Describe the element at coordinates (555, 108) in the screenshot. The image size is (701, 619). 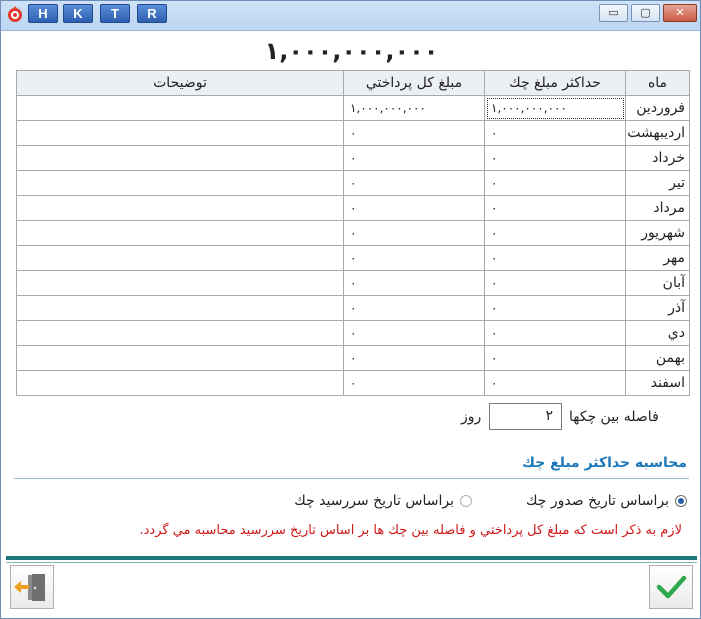
I see `max-check-cell: ۱,۰۰۰,۰۰۰,۰۰۰` at that location.